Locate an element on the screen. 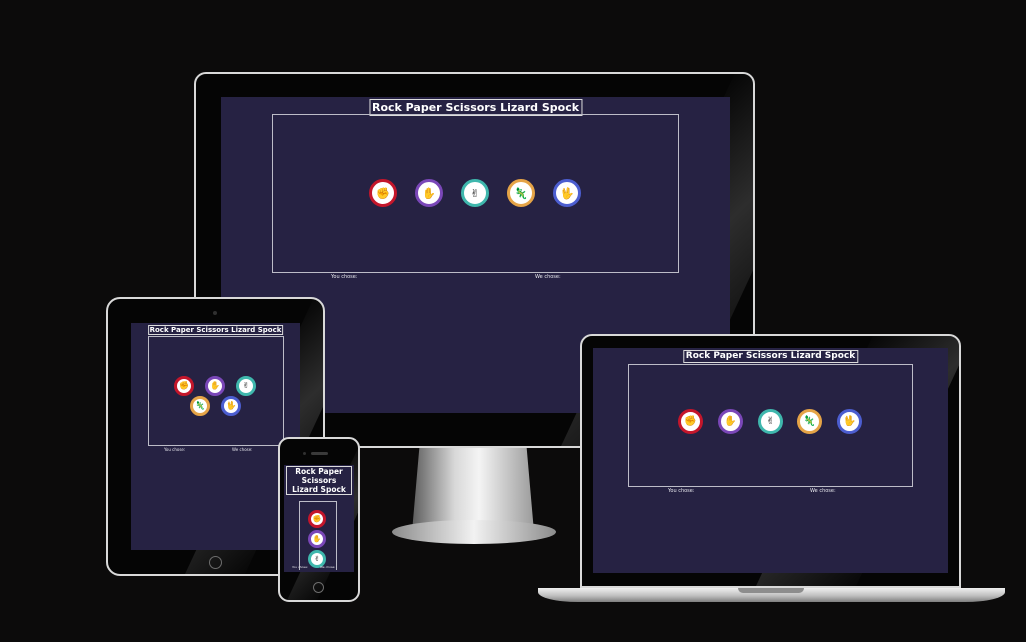 Image resolution: width=1026 pixels, height=642 pixels. phone-speaker is located at coordinates (319, 453).